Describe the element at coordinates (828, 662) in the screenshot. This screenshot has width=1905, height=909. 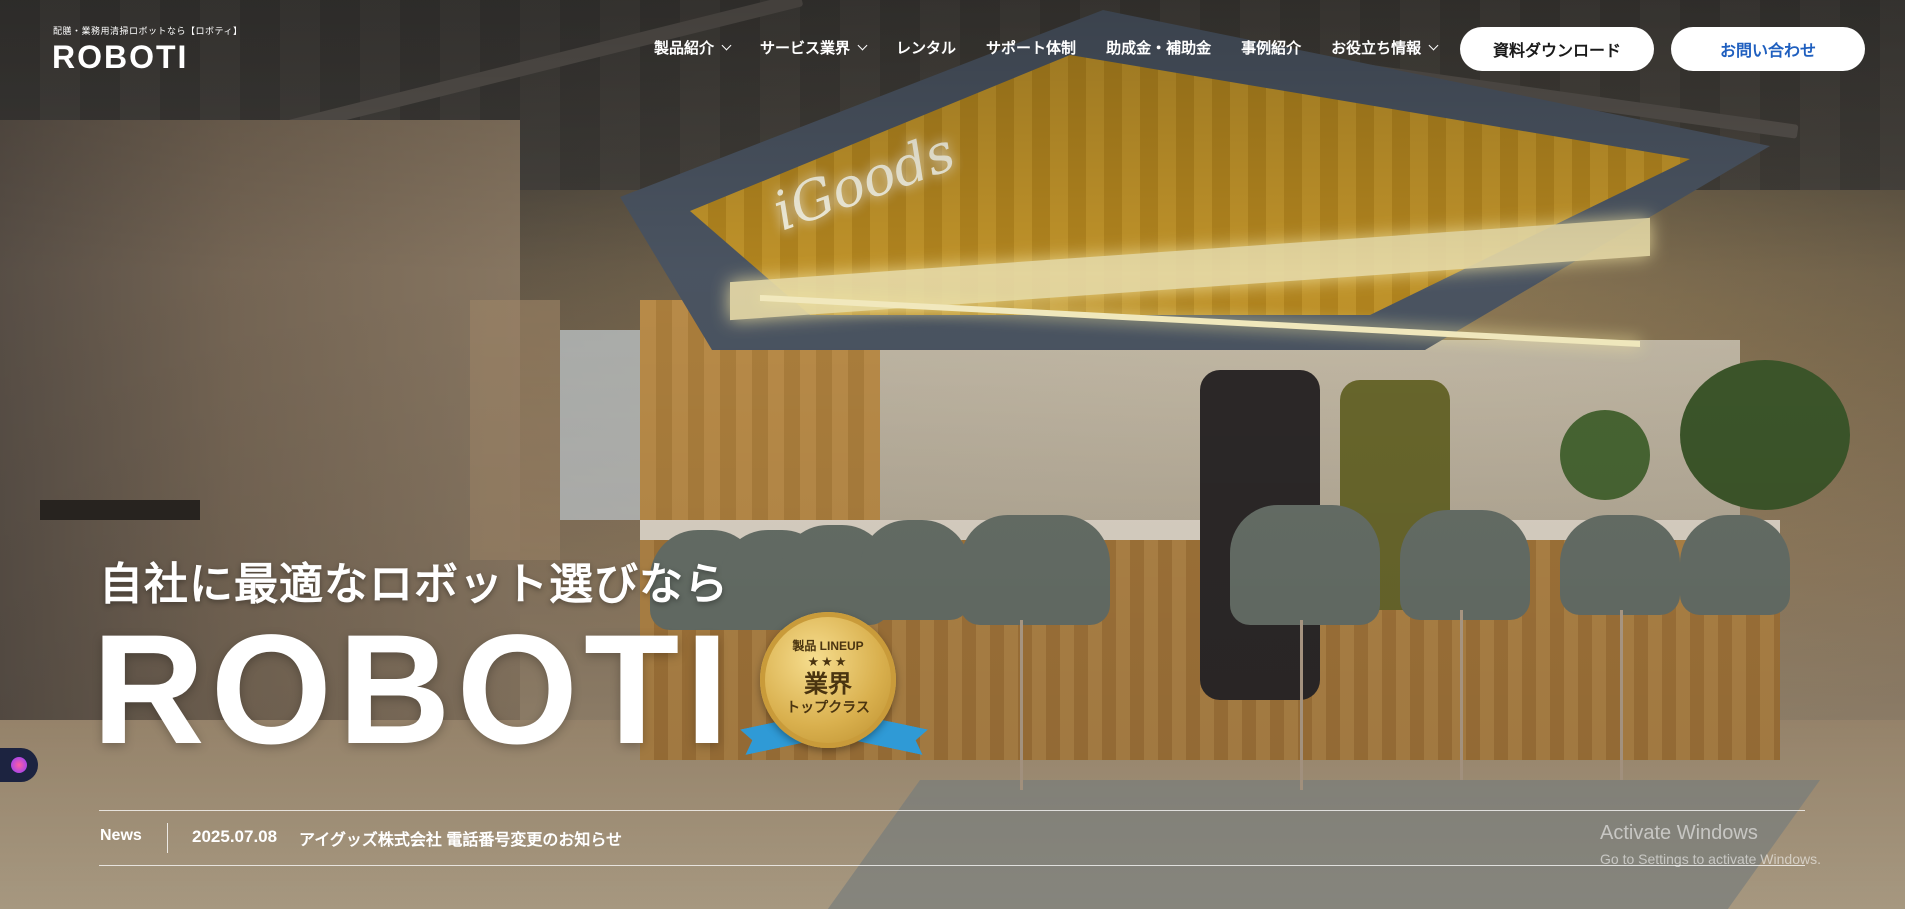
I see `badge-stars: ★★★` at that location.